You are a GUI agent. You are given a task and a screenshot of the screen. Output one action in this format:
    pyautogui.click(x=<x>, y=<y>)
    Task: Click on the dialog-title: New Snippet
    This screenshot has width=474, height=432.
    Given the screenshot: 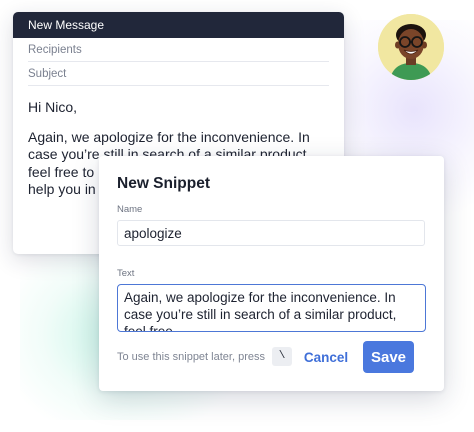 What is the action you would take?
    pyautogui.click(x=164, y=183)
    